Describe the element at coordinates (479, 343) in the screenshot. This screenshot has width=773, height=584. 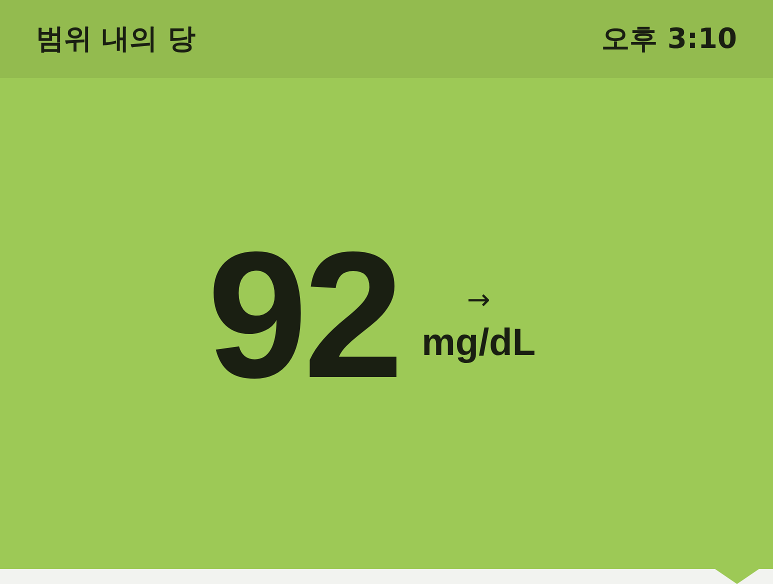
I see `unit-label: mg/dL` at that location.